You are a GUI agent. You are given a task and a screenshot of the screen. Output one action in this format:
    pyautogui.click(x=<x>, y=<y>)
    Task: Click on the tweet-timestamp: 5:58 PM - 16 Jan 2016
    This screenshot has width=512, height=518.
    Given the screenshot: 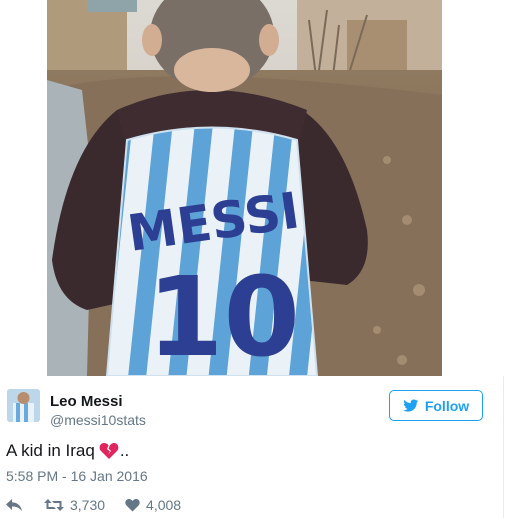 What is the action you would take?
    pyautogui.click(x=77, y=476)
    